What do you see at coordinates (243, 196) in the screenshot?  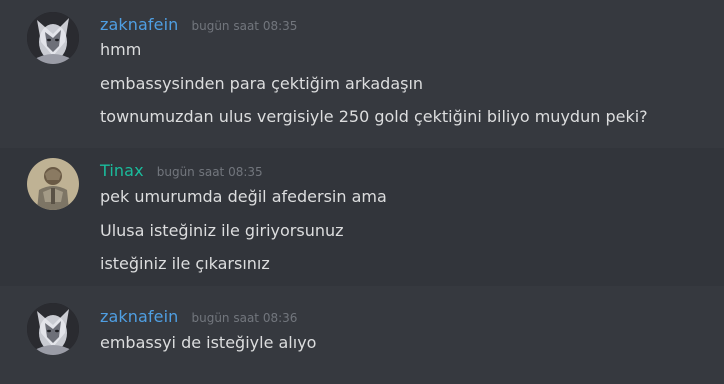 I see `message-text: pek umurumda değil afedersin ama` at bounding box center [243, 196].